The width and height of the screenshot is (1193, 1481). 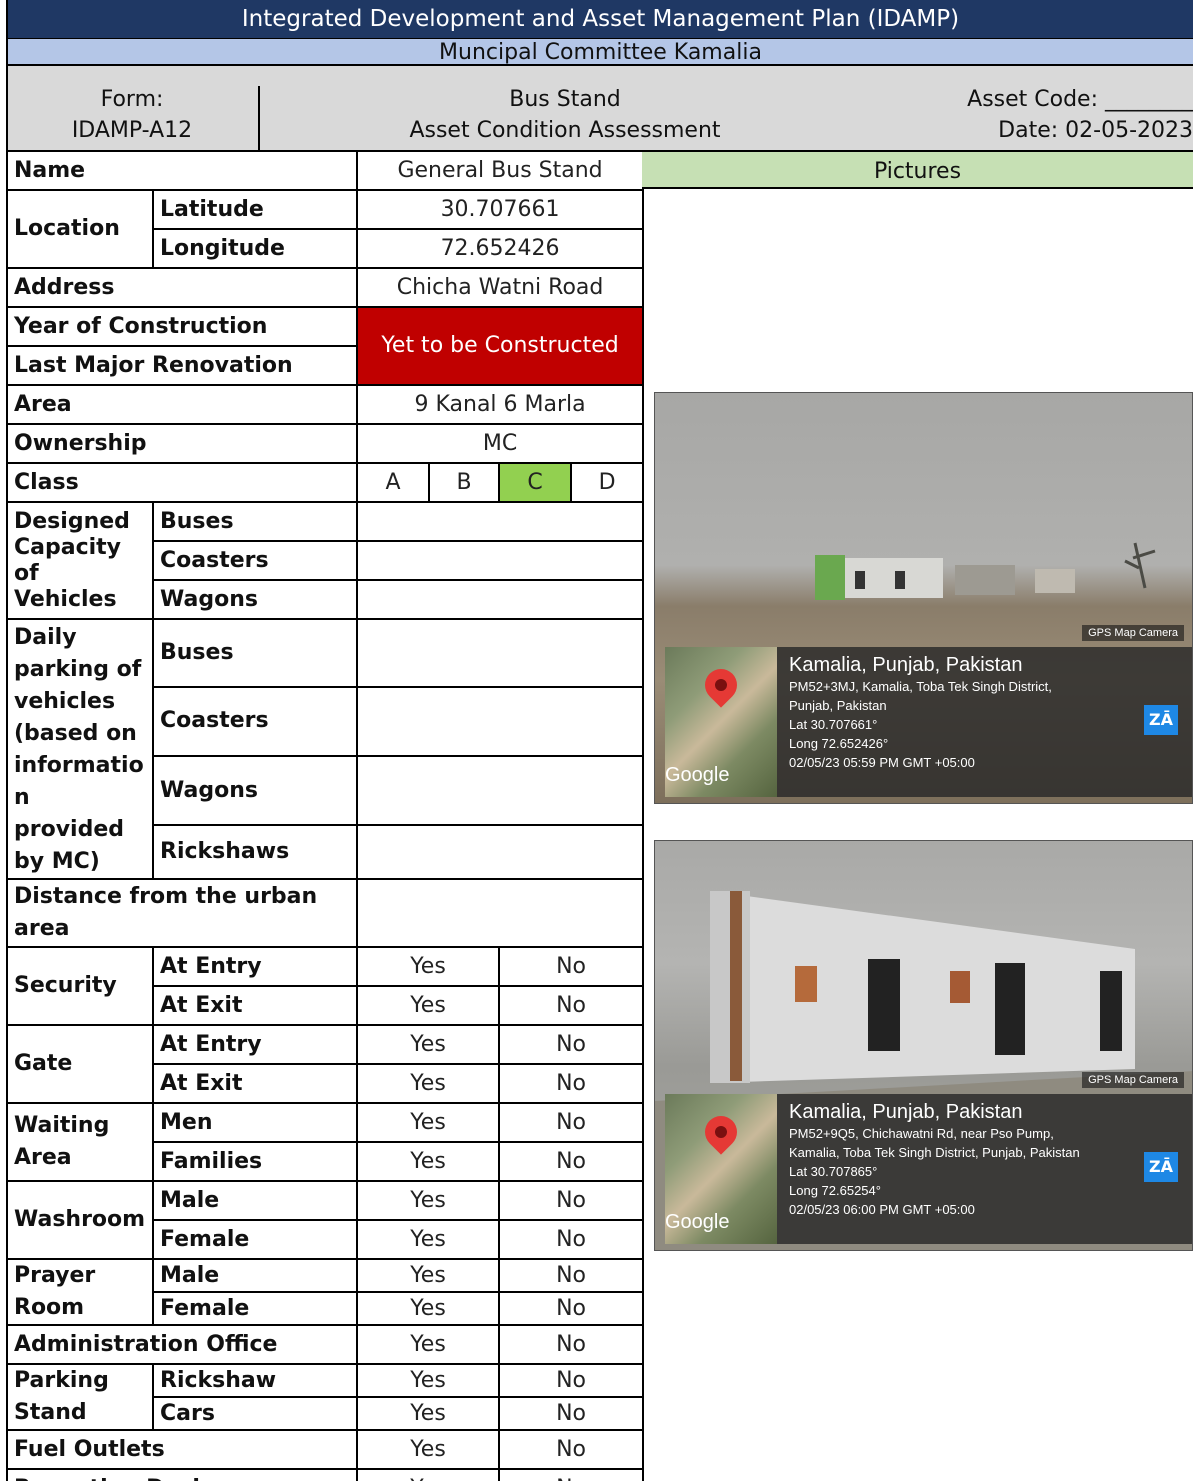 What do you see at coordinates (182, 404) in the screenshot?
I see `area-label: Area` at bounding box center [182, 404].